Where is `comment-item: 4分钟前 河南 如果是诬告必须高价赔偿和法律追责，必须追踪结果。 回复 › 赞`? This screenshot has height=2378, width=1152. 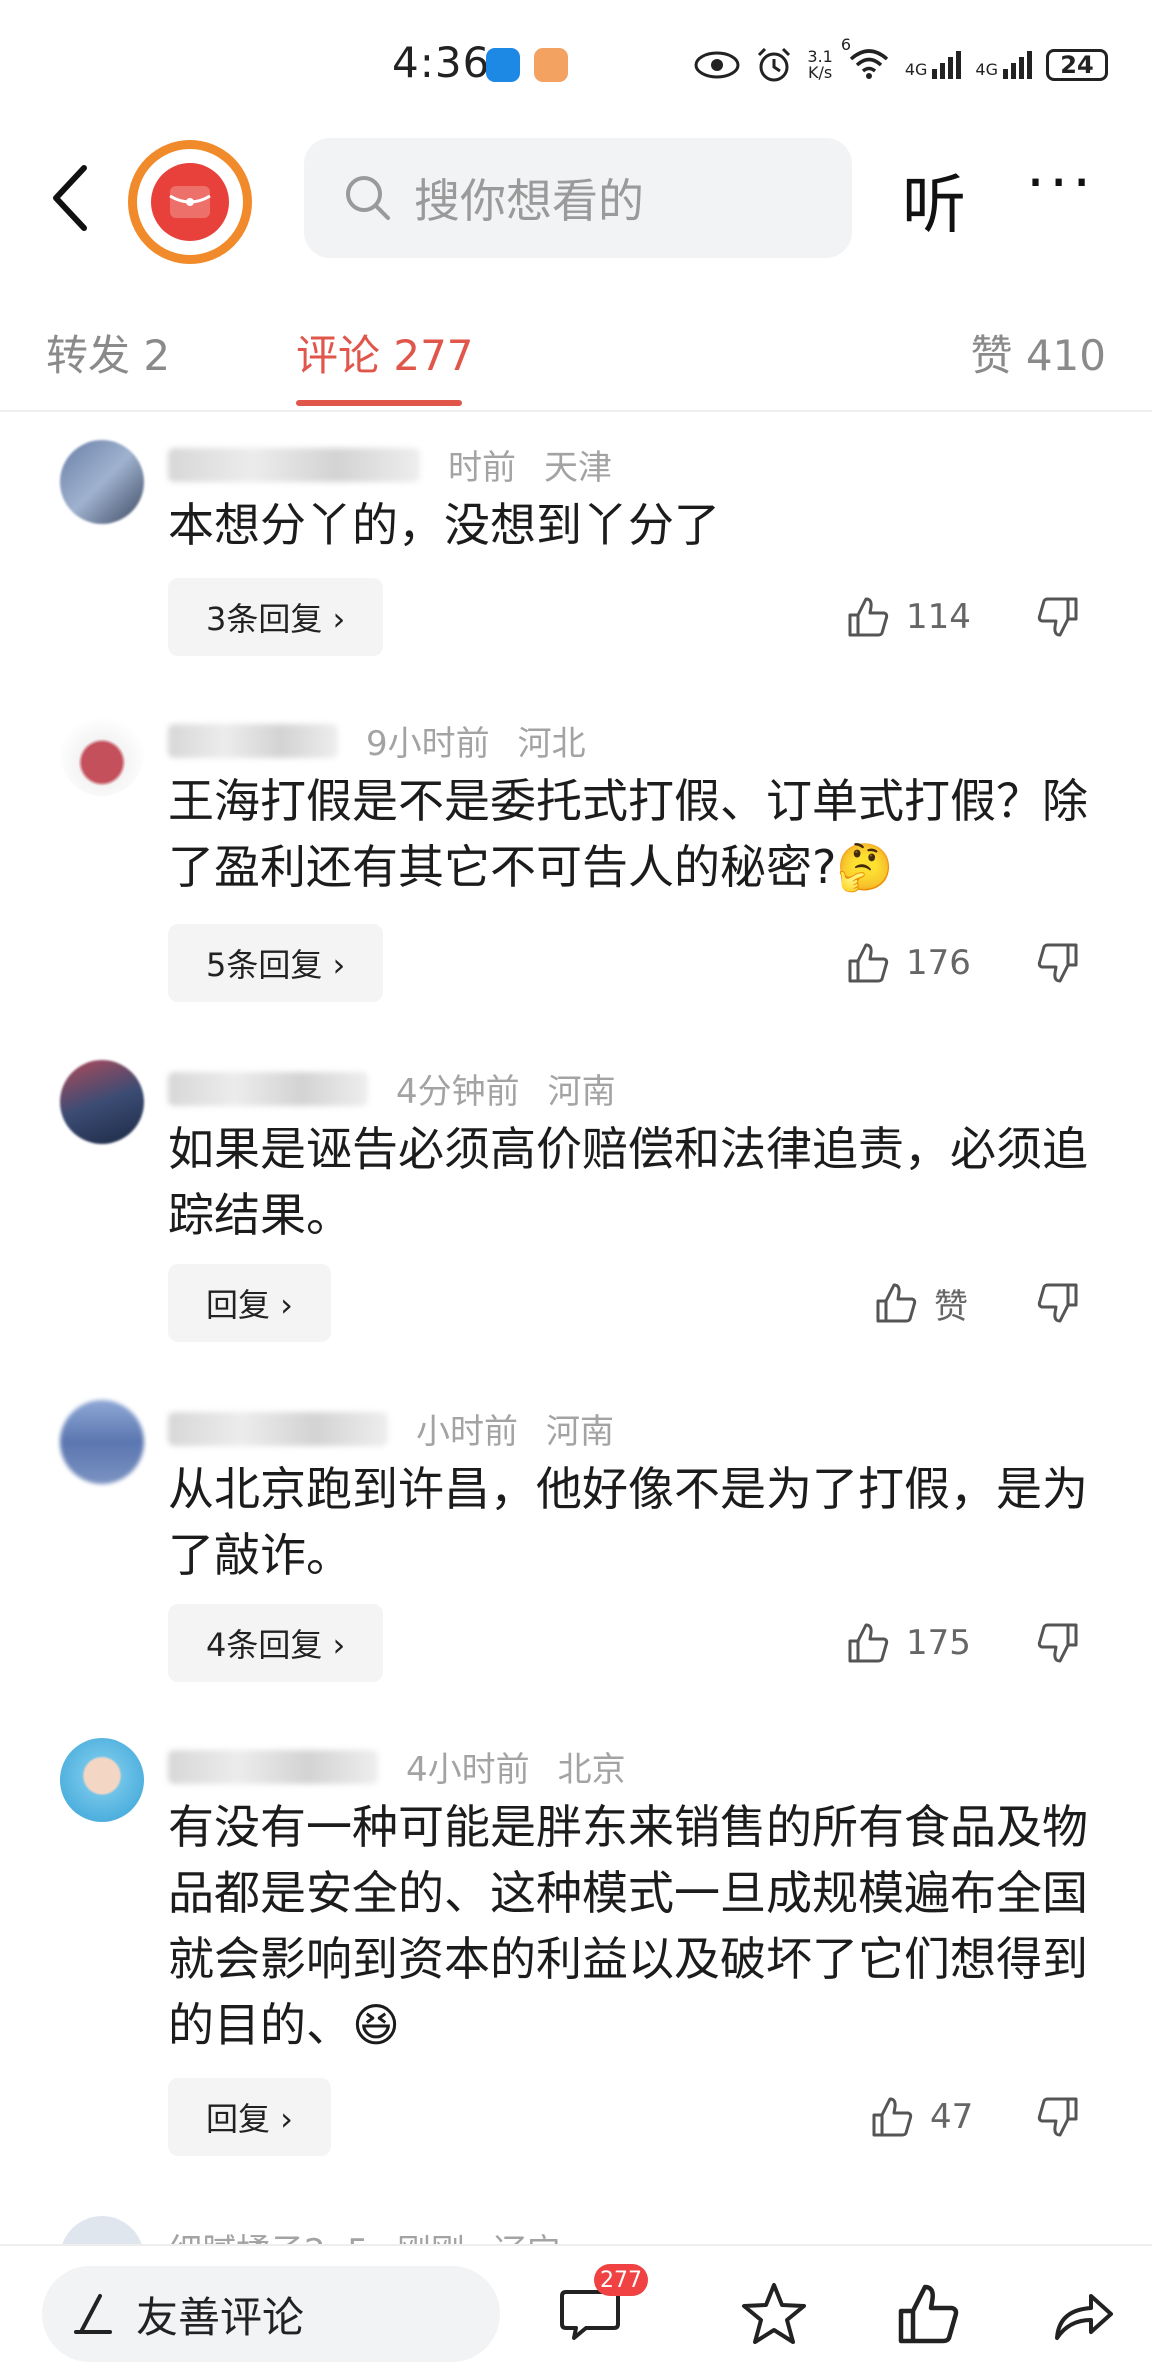 comment-item: 4分钟前 河南 如果是诬告必须高价赔偿和法律追责，必须追踪结果。 回复 › 赞 is located at coordinates (576, 1200).